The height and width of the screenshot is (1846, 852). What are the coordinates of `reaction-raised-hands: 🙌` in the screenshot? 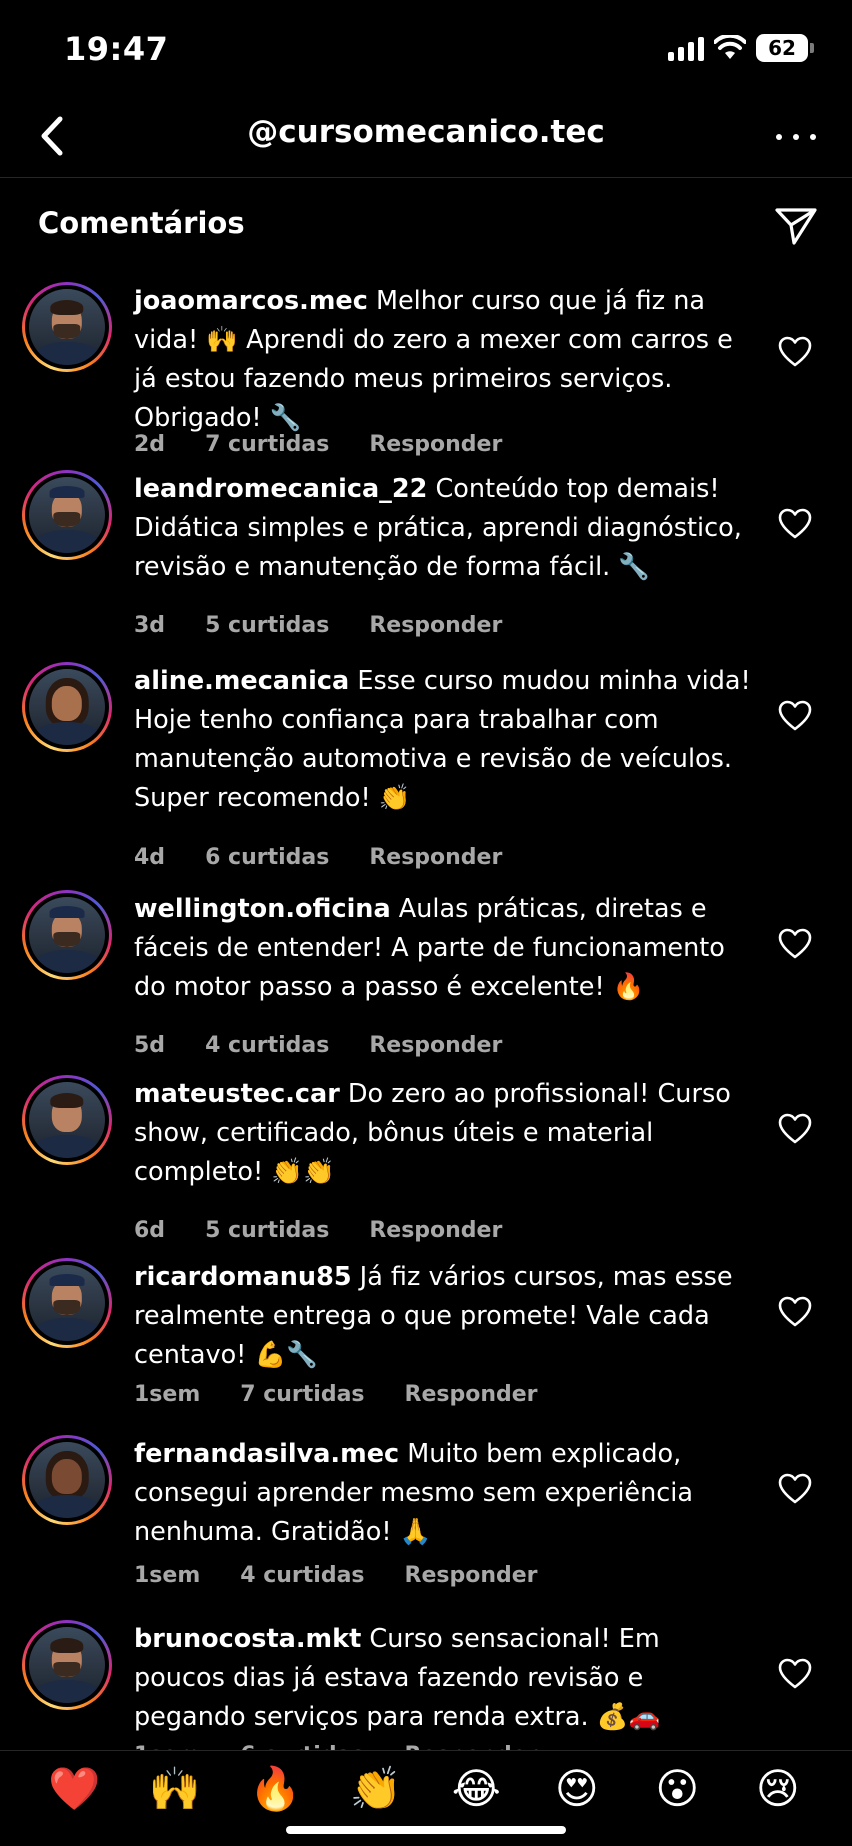 It's located at (175, 1789).